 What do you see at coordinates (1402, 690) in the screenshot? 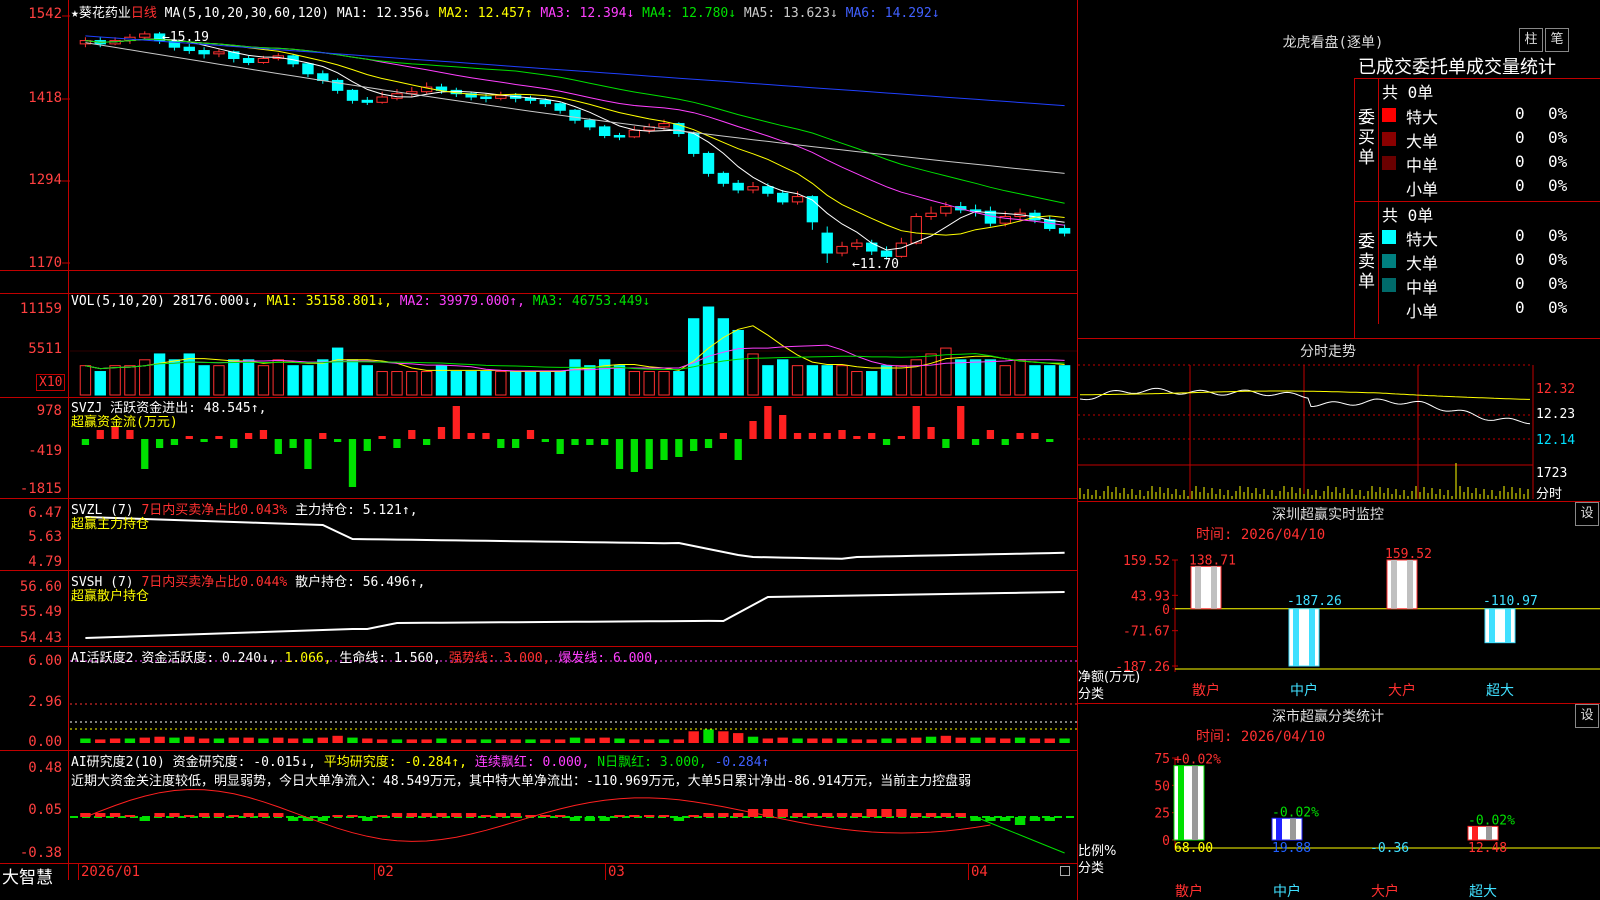
I see `sz-monitor-cat-2: 大户` at bounding box center [1402, 690].